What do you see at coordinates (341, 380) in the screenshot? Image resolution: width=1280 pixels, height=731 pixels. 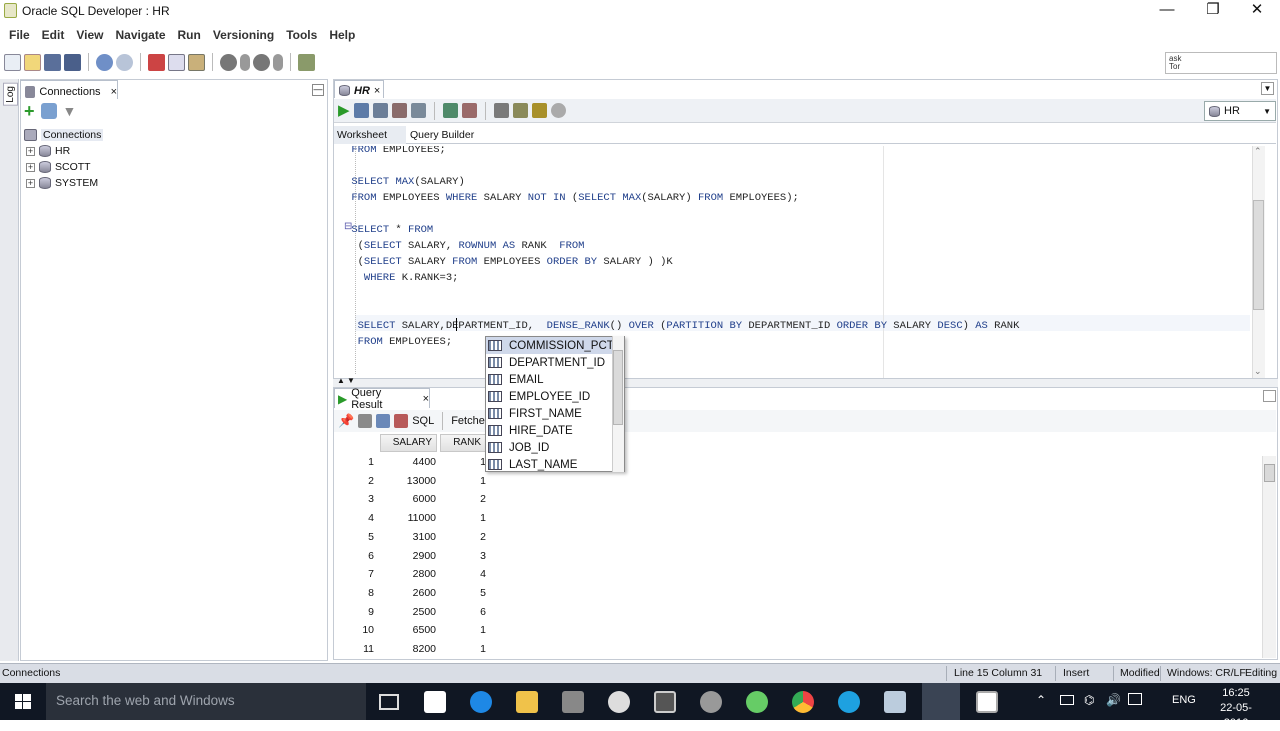 I see `collapse-up-icon: ▲` at bounding box center [341, 380].